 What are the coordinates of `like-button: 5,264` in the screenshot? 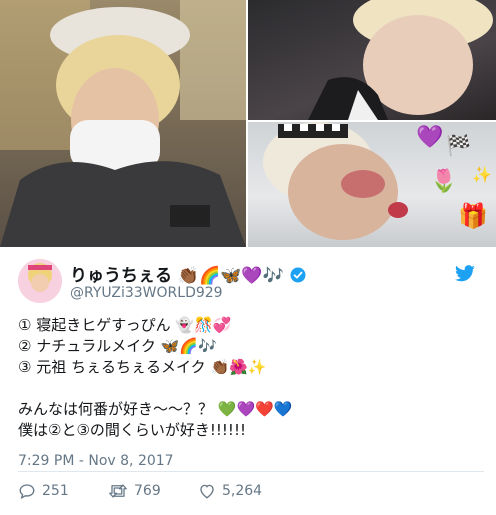 It's located at (230, 491).